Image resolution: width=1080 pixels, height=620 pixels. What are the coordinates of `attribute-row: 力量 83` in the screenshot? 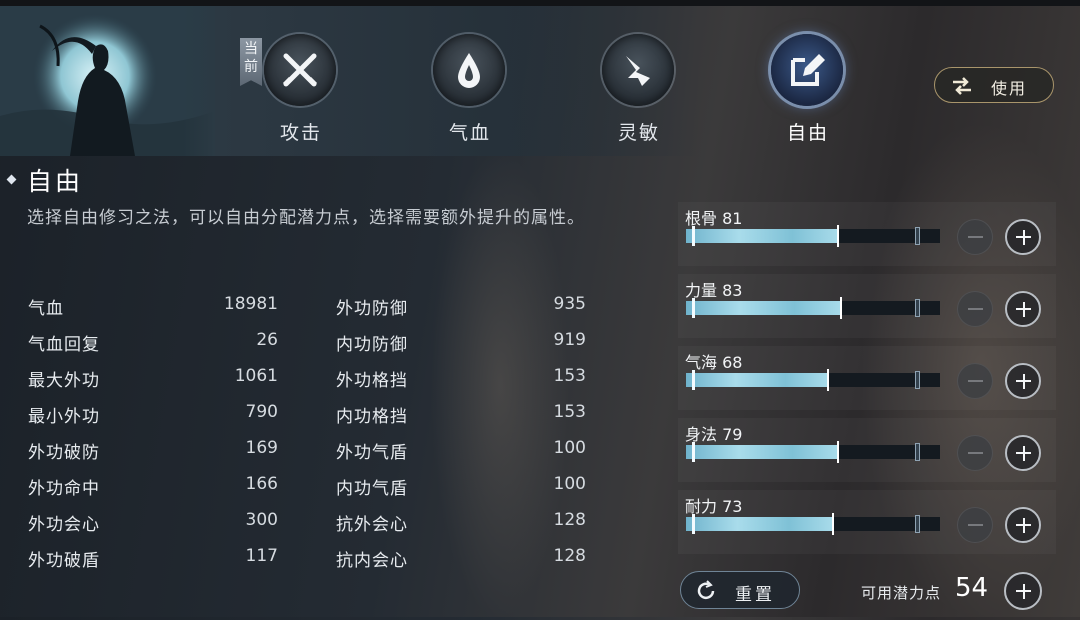 It's located at (867, 306).